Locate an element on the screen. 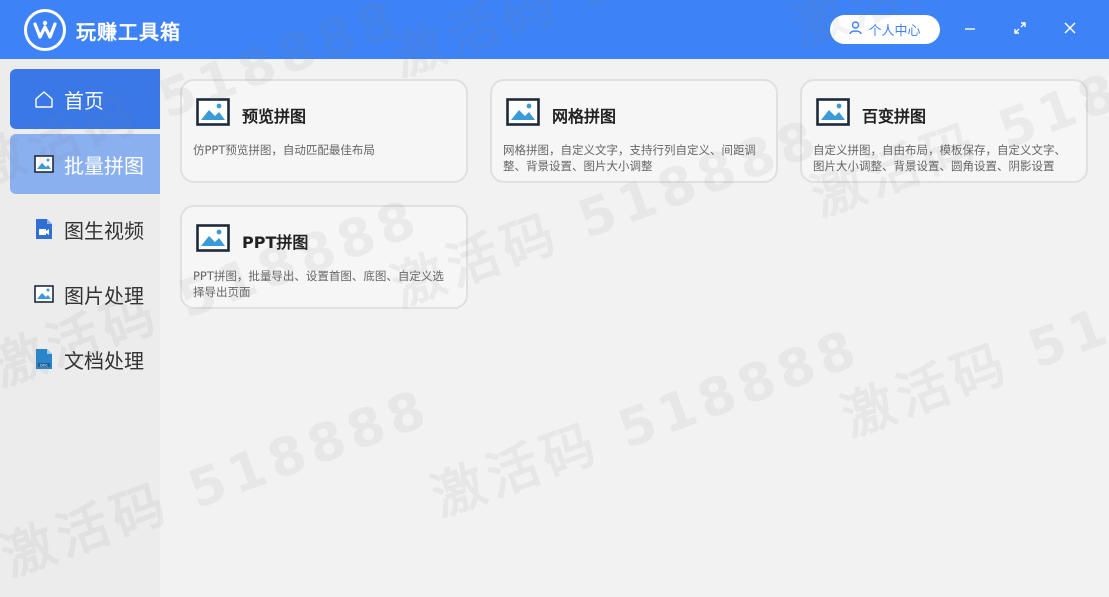  minimize-icon is located at coordinates (970, 29).